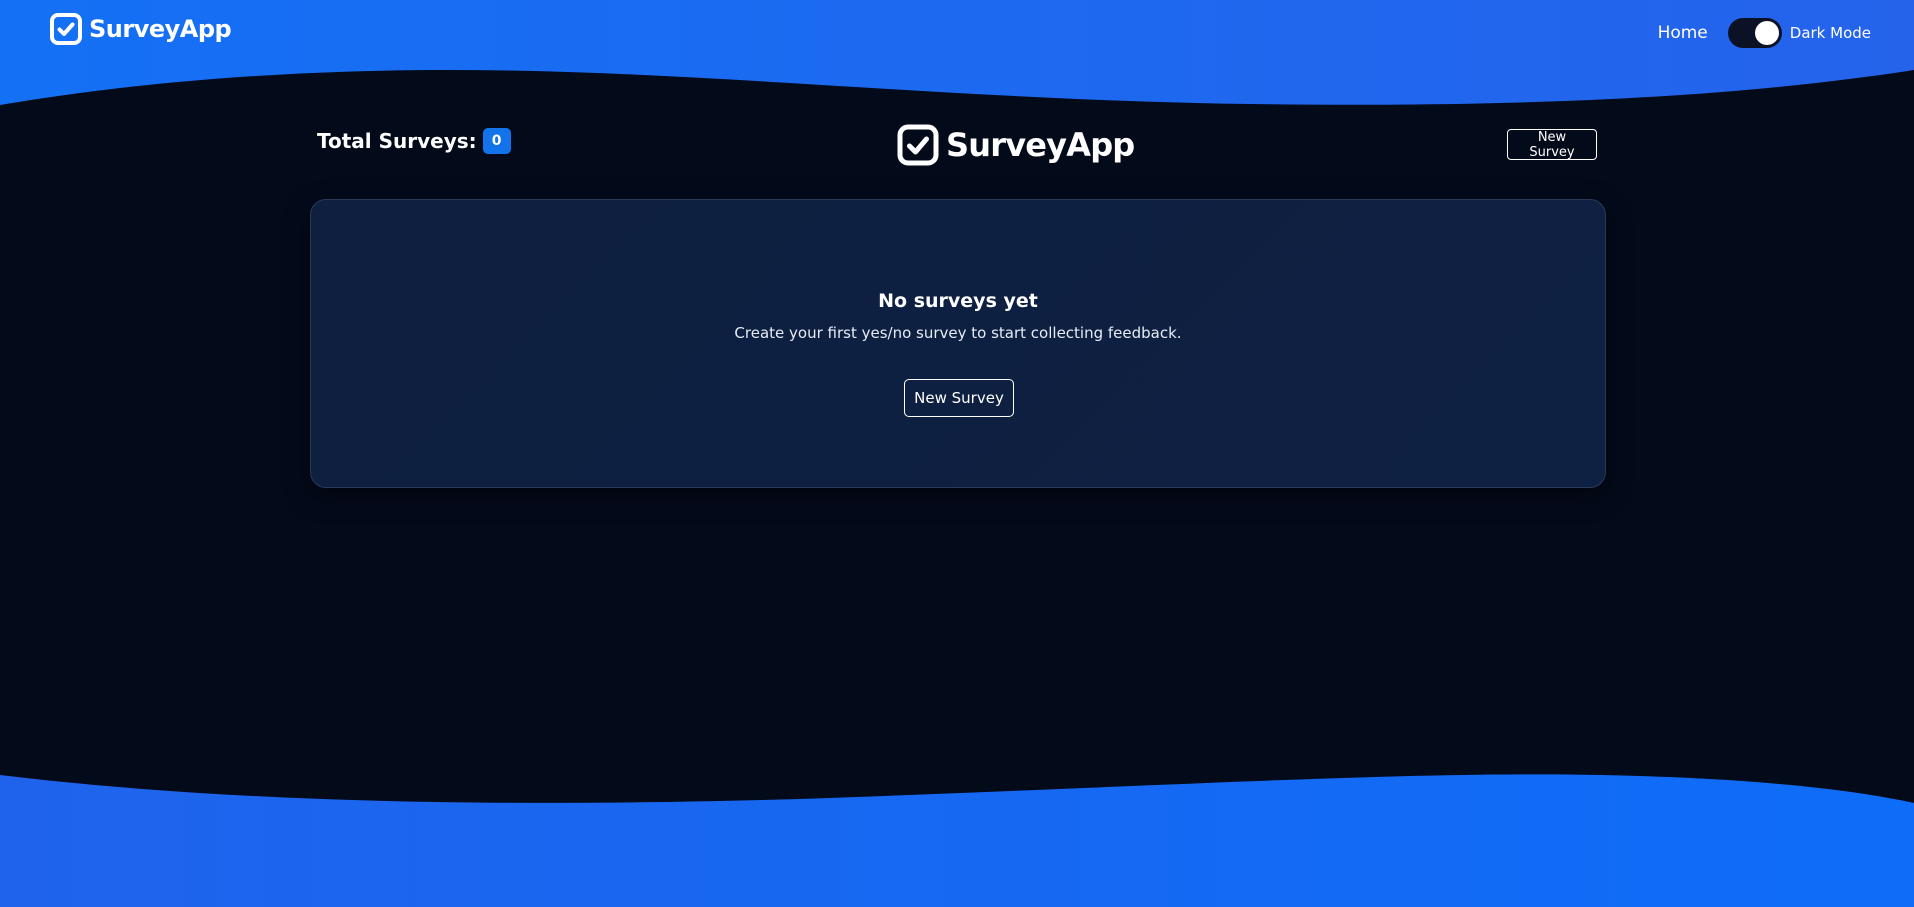  I want to click on toggle-knob, so click(1766, 33).